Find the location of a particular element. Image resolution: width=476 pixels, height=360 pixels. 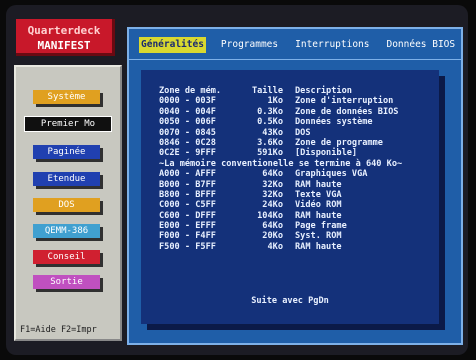

sidebar-item-paginee: Paginée is located at coordinates (66, 152).